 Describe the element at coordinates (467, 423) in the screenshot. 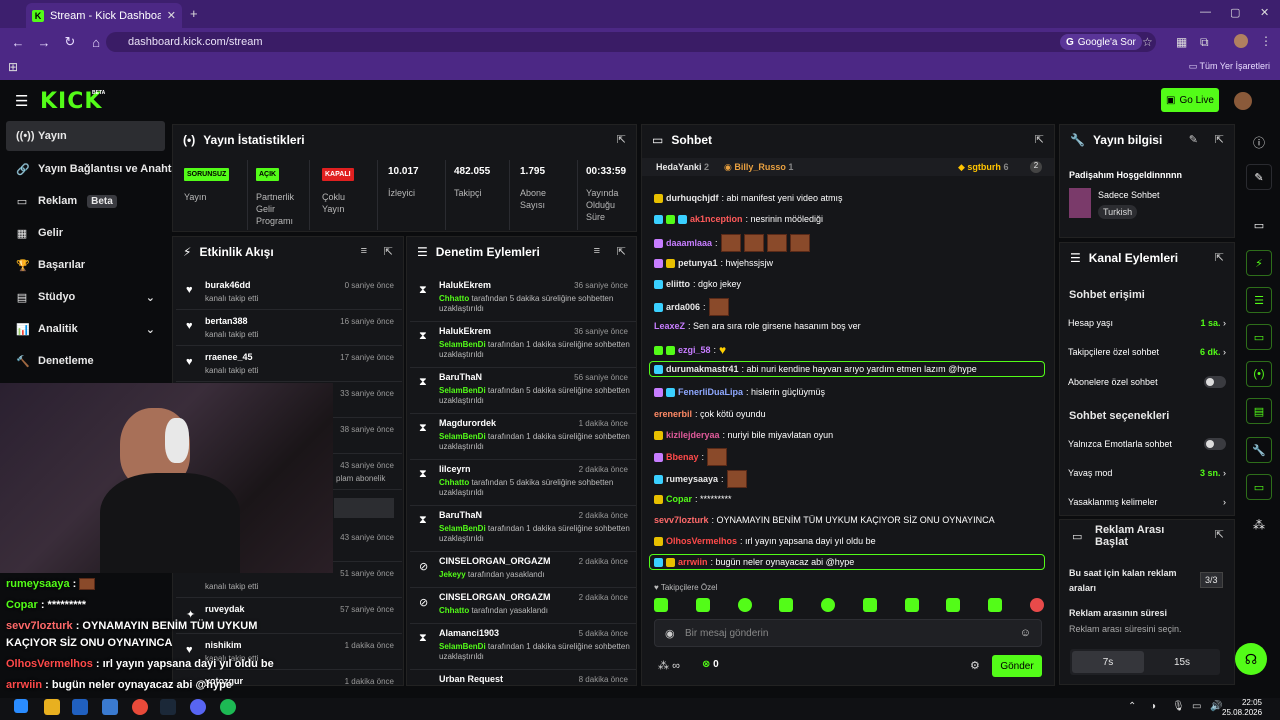

I see `mod-target-user: Magdurordek` at that location.